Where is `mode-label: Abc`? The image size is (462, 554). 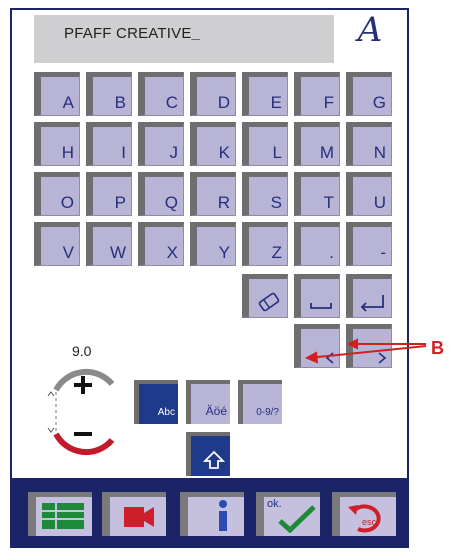
mode-label: Abc is located at coordinates (166, 412).